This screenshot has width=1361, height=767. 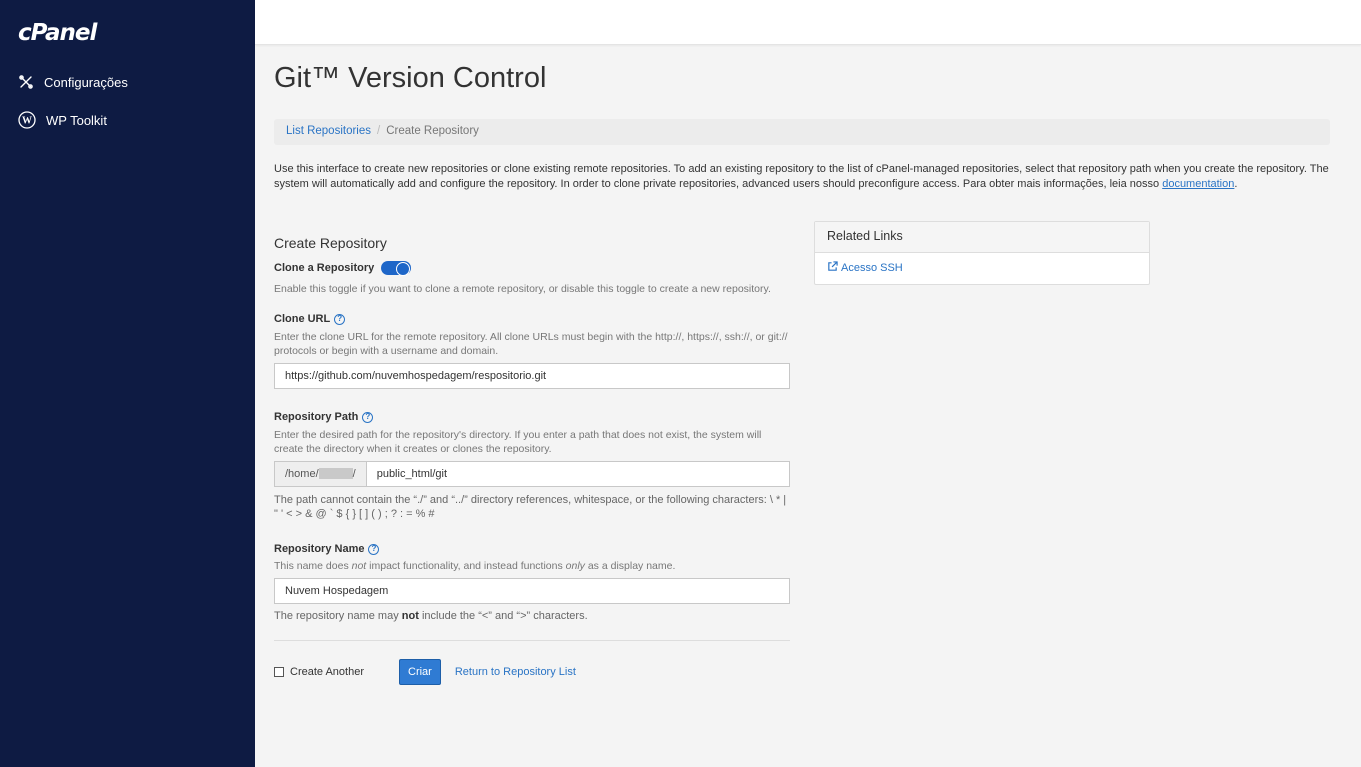 What do you see at coordinates (319, 549) in the screenshot?
I see `repo-name-label: Repository Name` at bounding box center [319, 549].